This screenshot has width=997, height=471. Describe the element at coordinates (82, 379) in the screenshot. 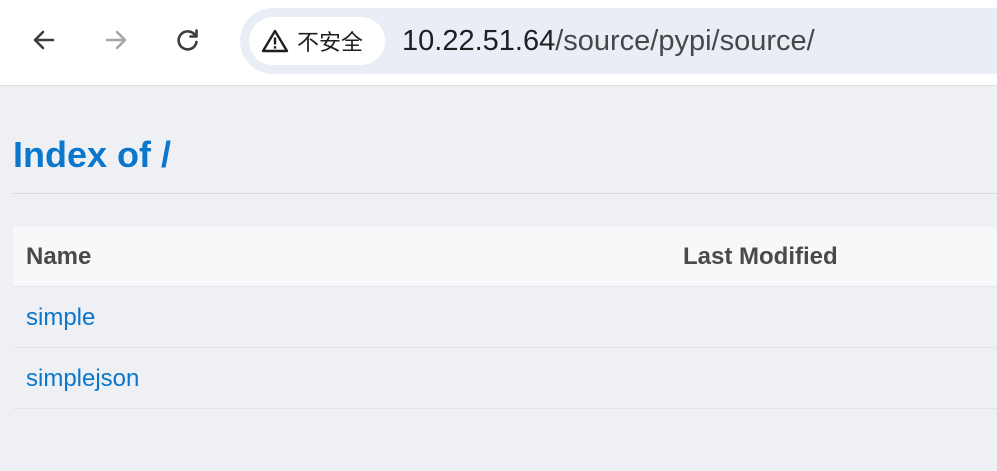

I see `file-link-simplejson: simplejson` at that location.